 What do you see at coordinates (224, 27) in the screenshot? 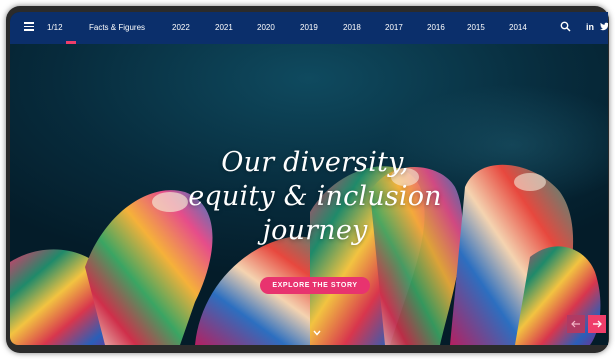
I see `nav-item-2021: 2021` at bounding box center [224, 27].